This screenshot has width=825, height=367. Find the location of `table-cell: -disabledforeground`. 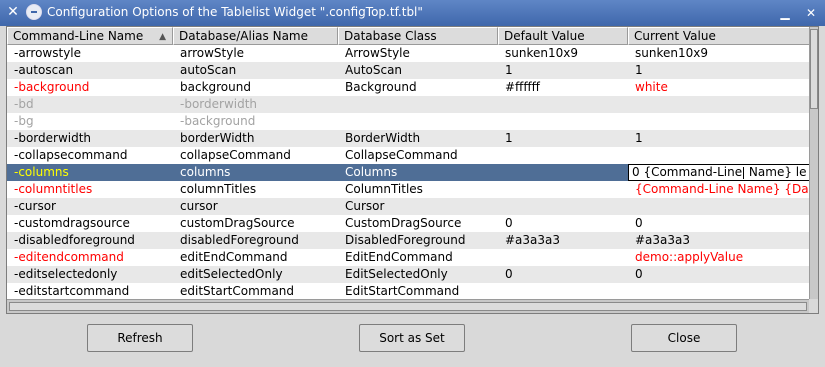

table-cell: -disabledforeground is located at coordinates (90, 240).